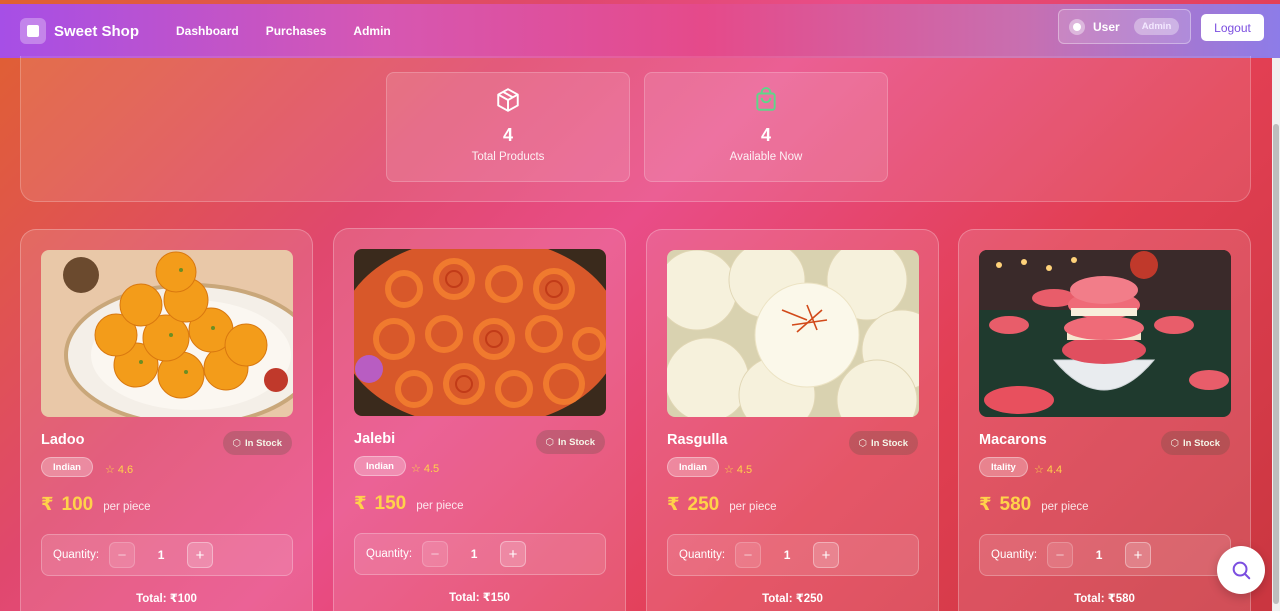 This screenshot has width=1280, height=611. I want to click on user-avatar-icon, so click(1077, 26).